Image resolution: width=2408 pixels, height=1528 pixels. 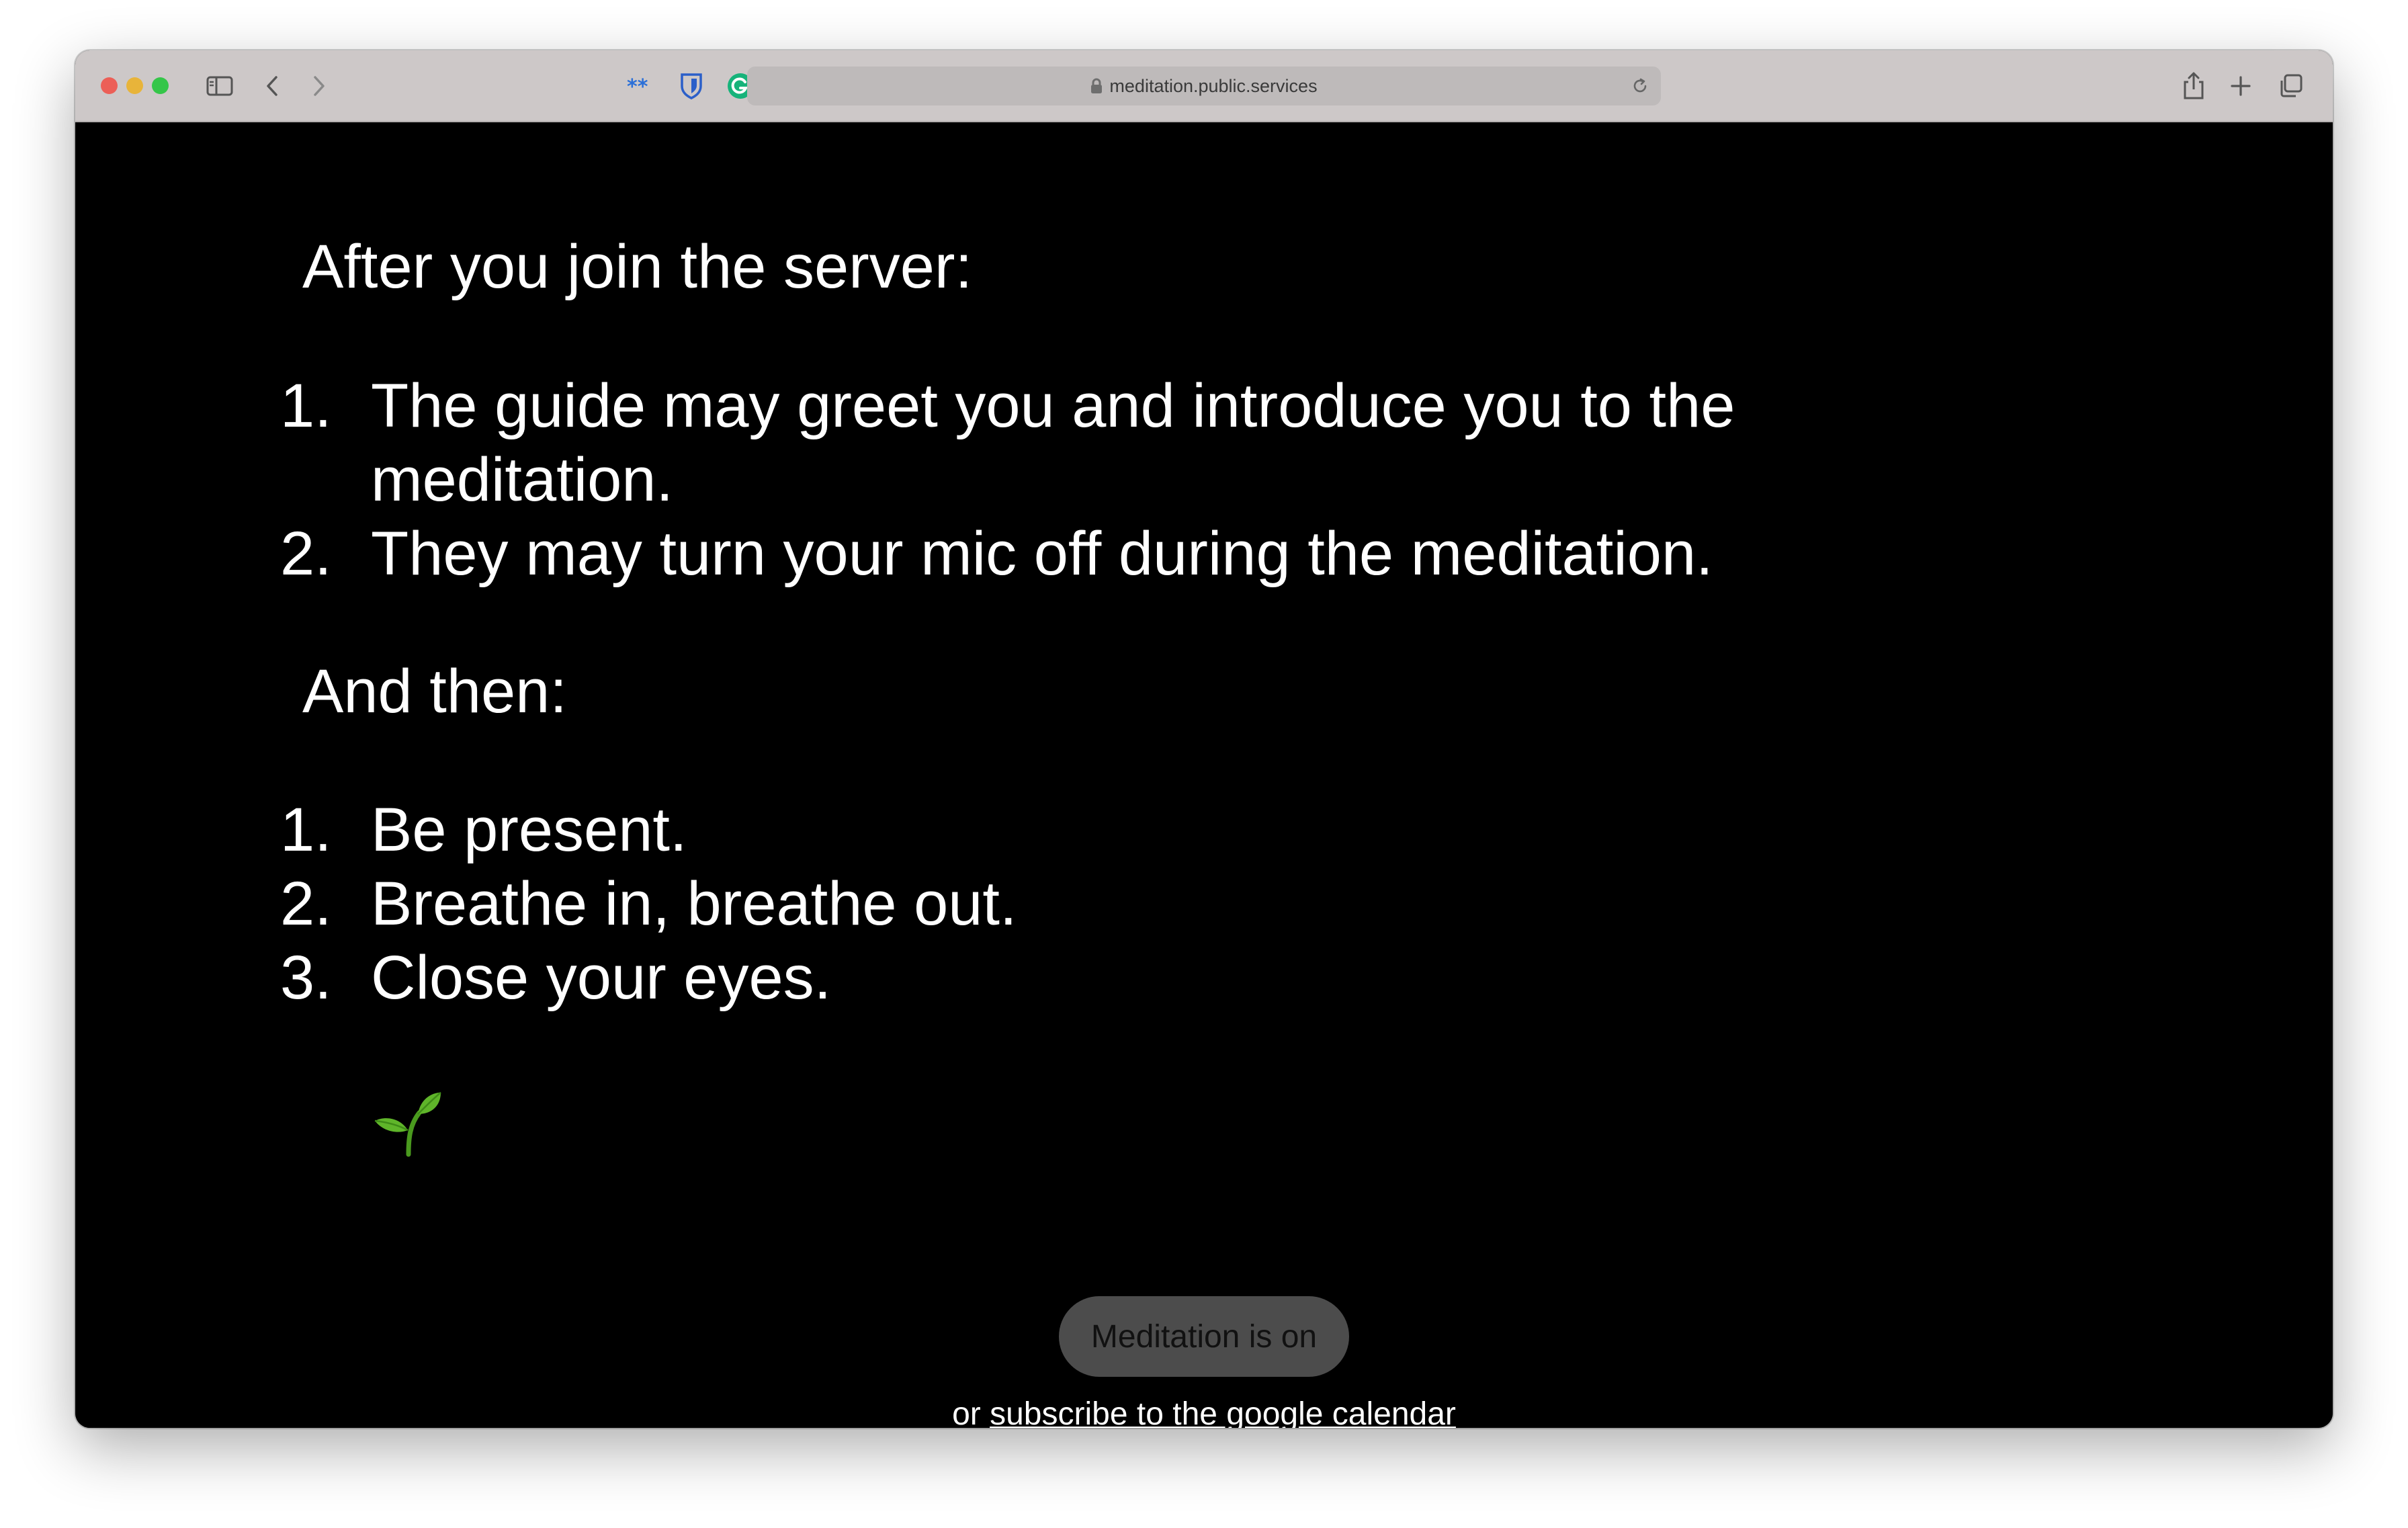 What do you see at coordinates (601, 977) in the screenshot?
I see `list-item-text: Close your eyes.` at bounding box center [601, 977].